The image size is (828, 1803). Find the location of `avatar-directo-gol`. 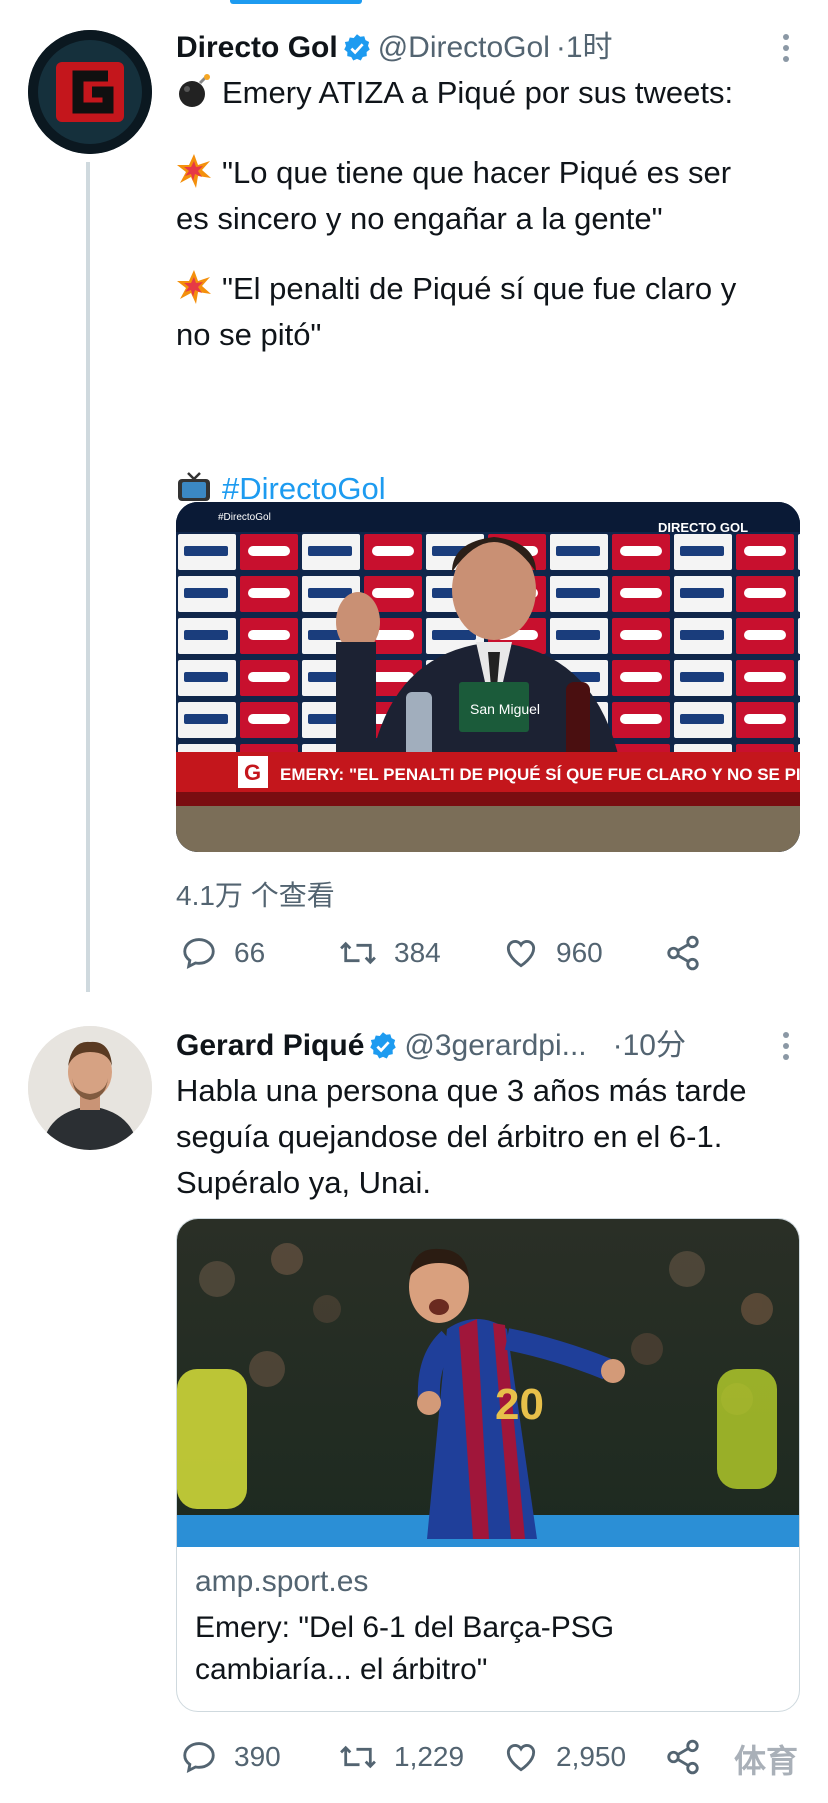

avatar-directo-gol is located at coordinates (90, 92).